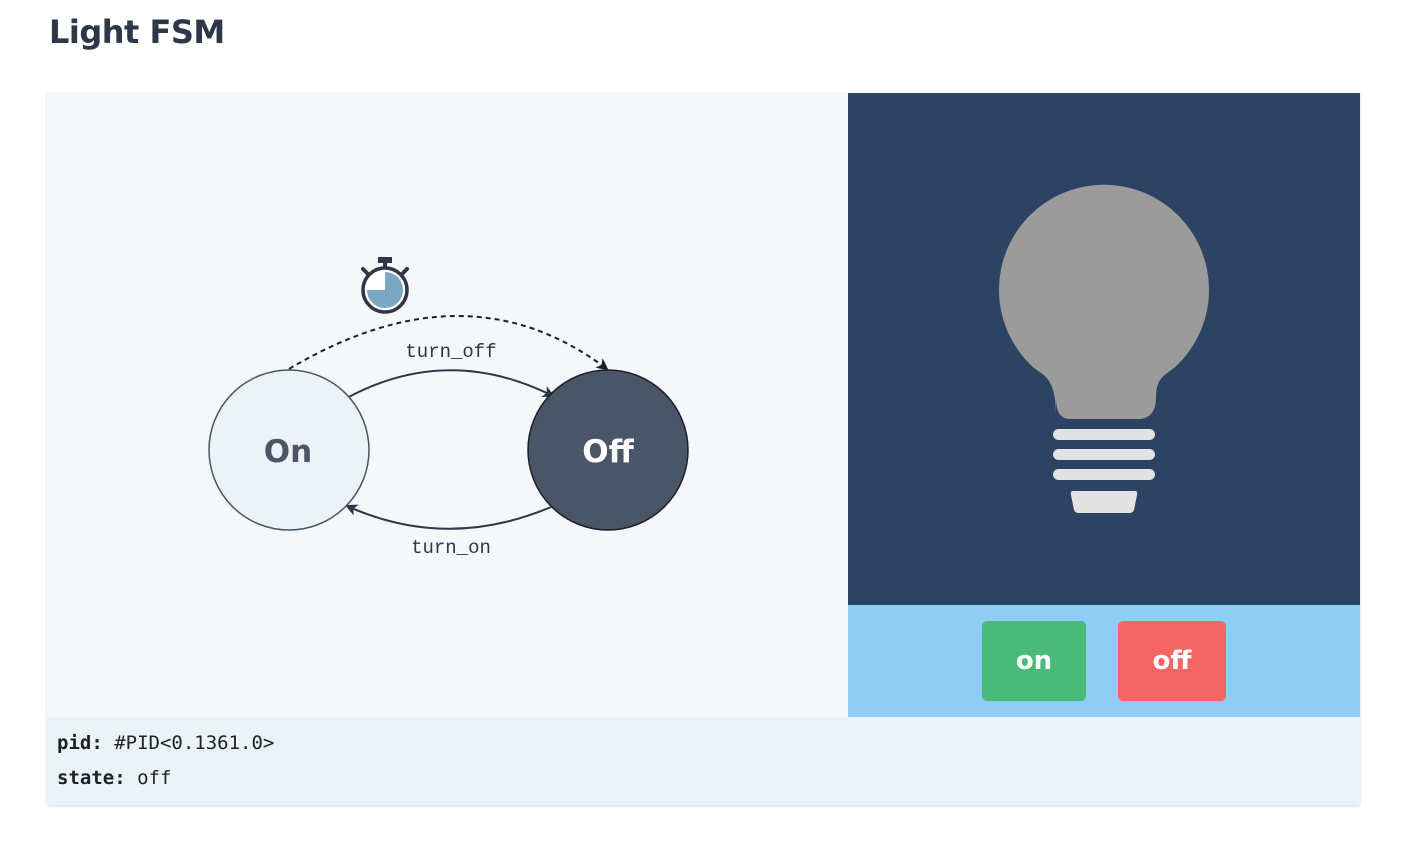 This screenshot has width=1403, height=853. I want to click on lightbulb-icon, so click(1104, 348).